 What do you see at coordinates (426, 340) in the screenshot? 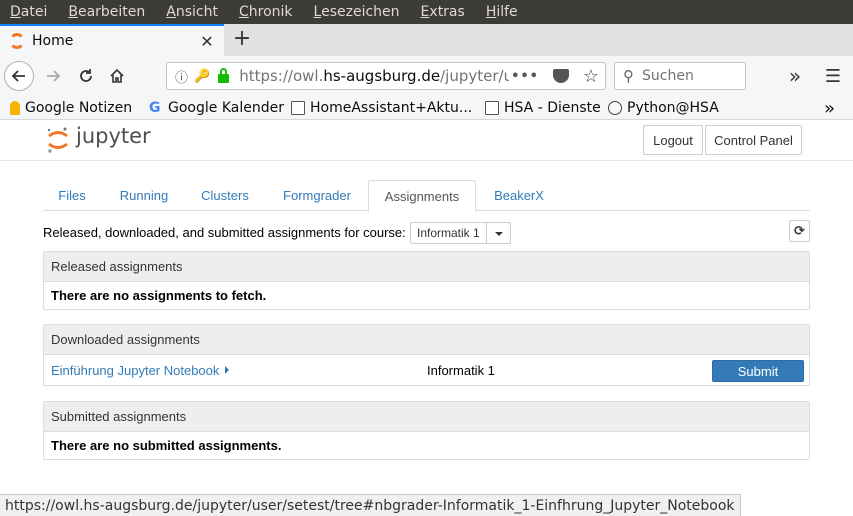
I see `downloaded-heading: Downloaded assignments` at bounding box center [426, 340].